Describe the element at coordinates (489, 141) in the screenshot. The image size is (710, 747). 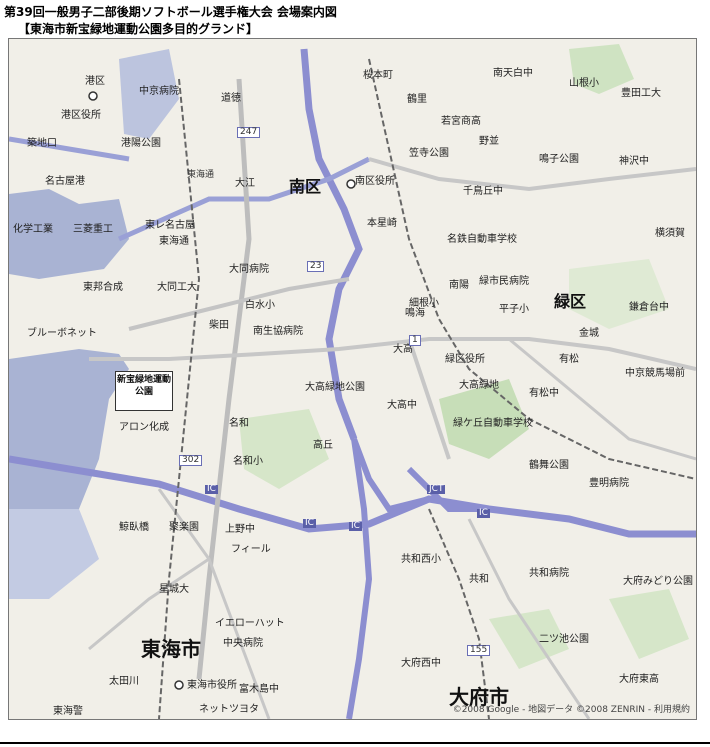
I see `place-label: 野並` at that location.